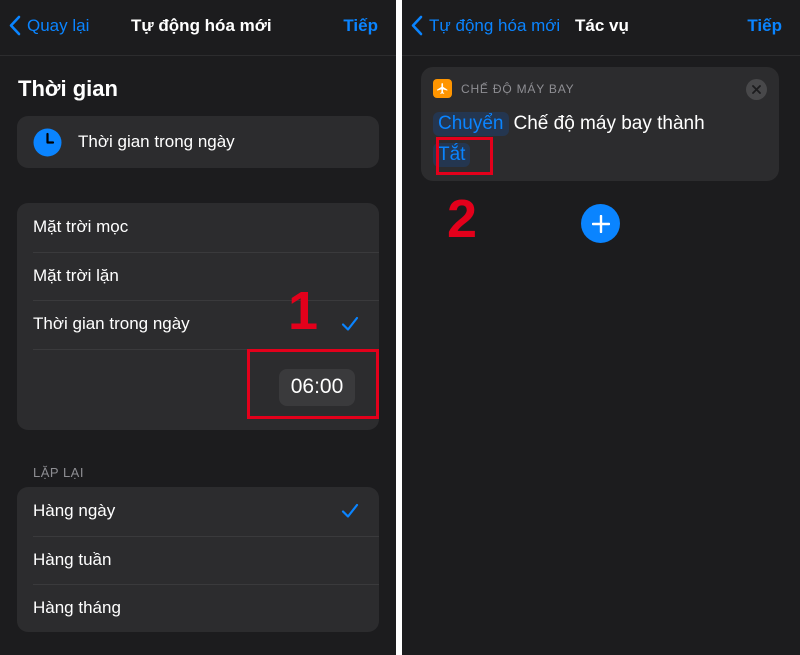 This screenshot has width=800, height=655. Describe the element at coordinates (58, 472) in the screenshot. I see `repeat-caption: LẶP LẠI` at that location.